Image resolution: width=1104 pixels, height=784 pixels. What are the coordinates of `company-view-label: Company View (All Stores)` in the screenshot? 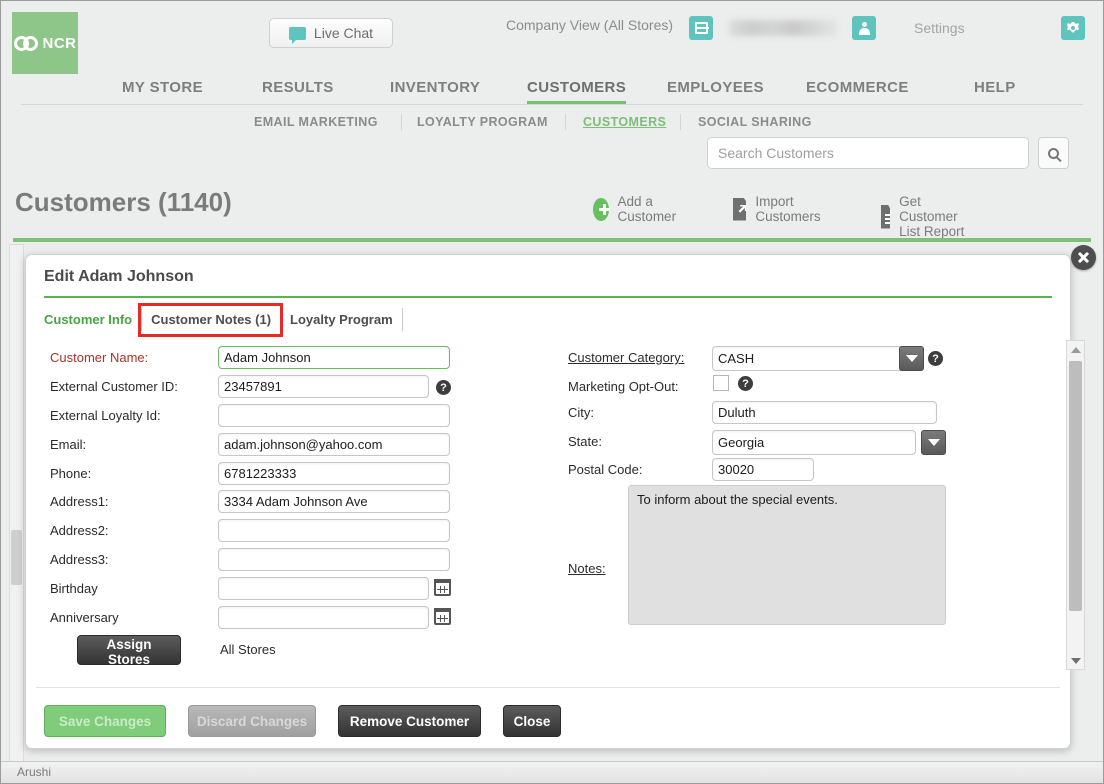 It's located at (590, 25).